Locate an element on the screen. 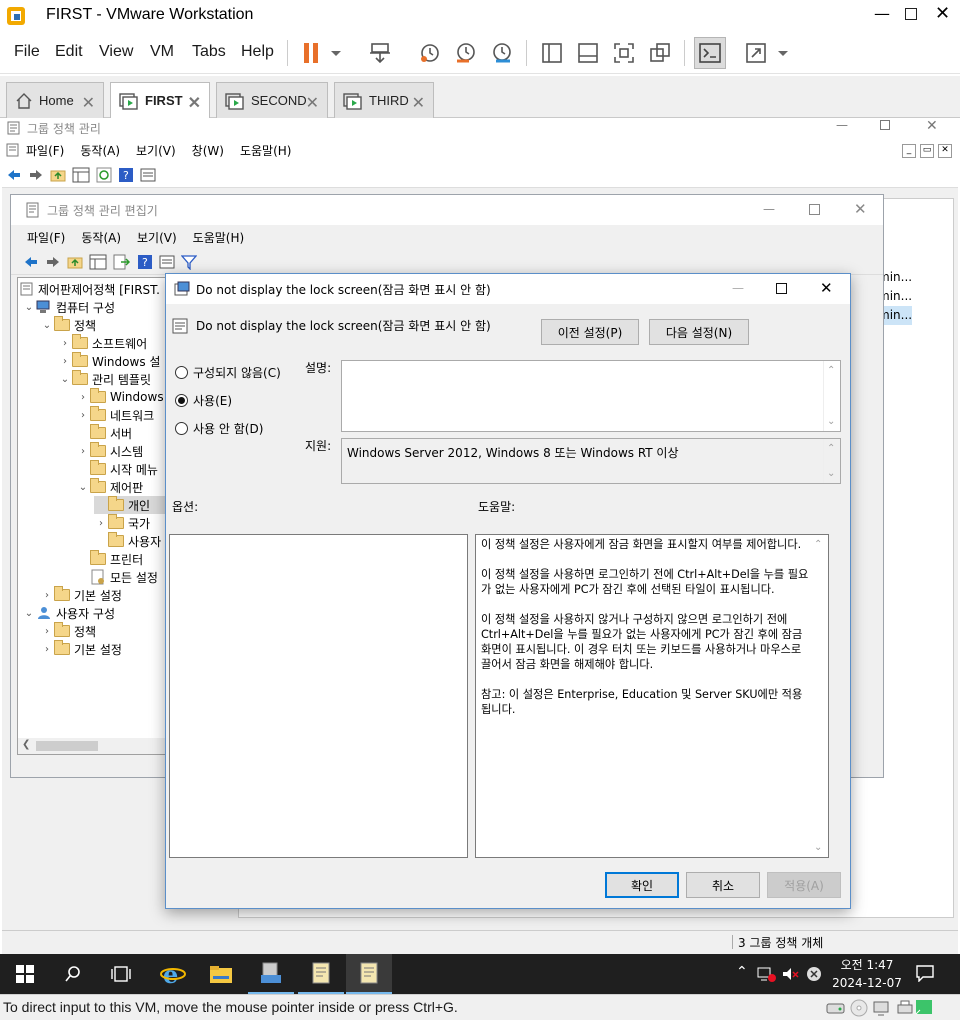 This screenshot has height=1020, width=960. show-library-icon is located at coordinates (552, 53).